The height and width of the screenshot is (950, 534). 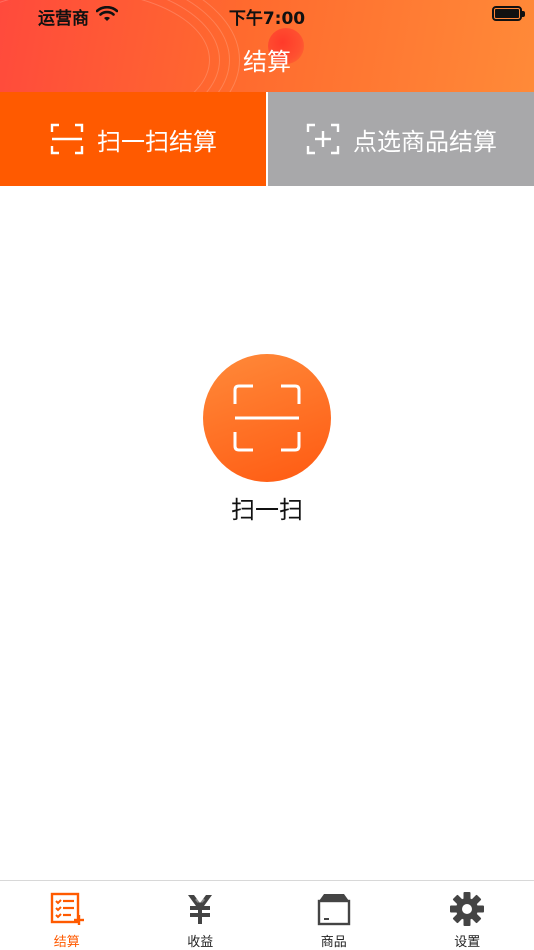 I want to click on tab-label: 扫一扫结算, so click(x=157, y=141).